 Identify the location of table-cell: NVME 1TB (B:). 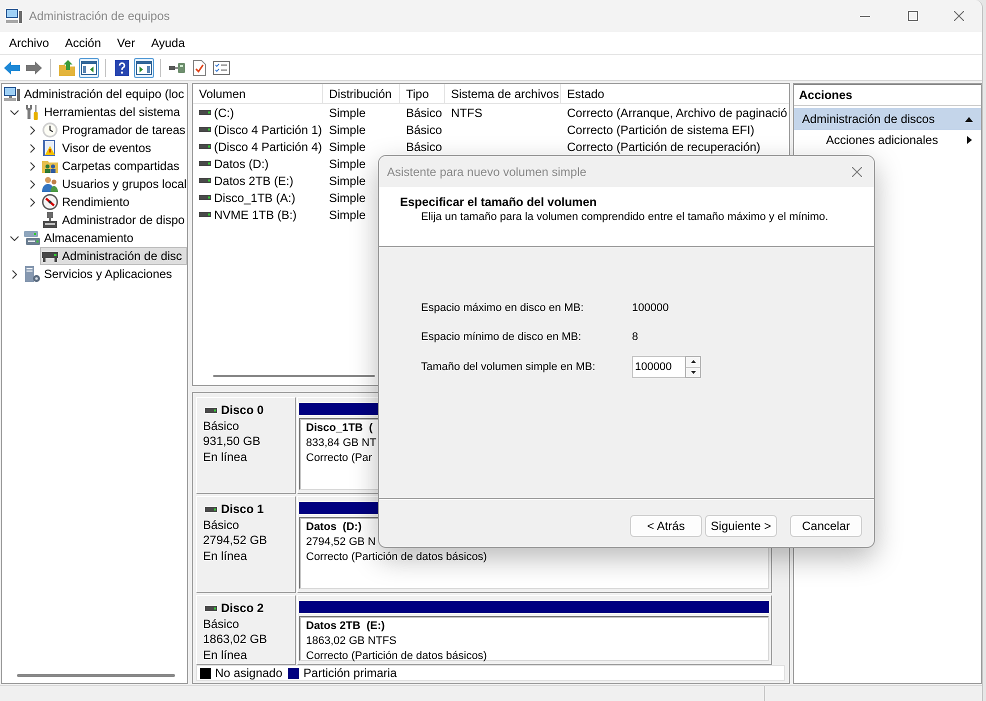
(255, 215).